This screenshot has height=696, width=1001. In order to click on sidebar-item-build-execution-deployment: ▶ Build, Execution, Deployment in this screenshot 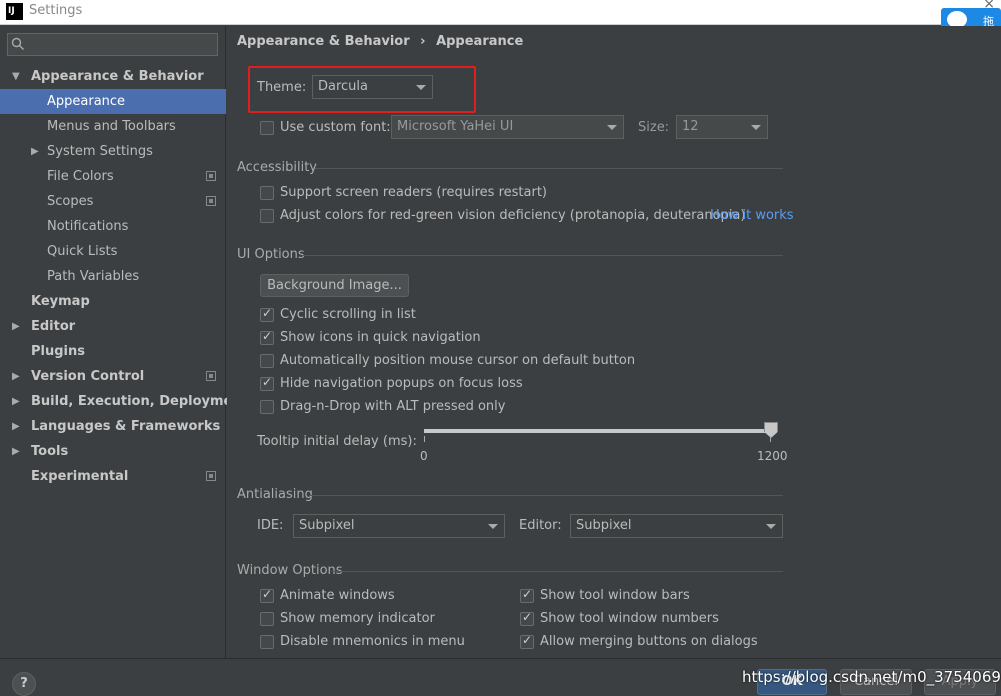, I will do `click(124, 401)`.